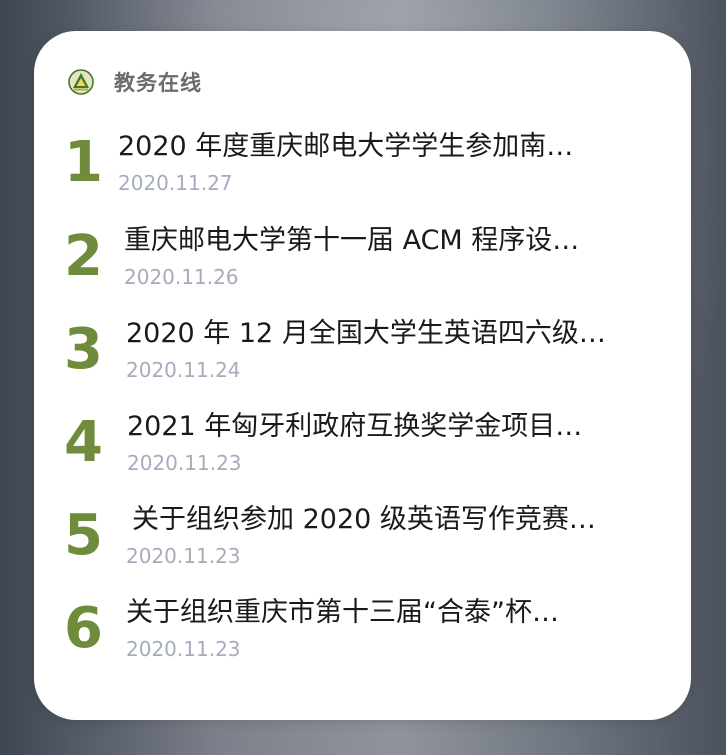  I want to click on widget-header: 教务在线, so click(135, 82).